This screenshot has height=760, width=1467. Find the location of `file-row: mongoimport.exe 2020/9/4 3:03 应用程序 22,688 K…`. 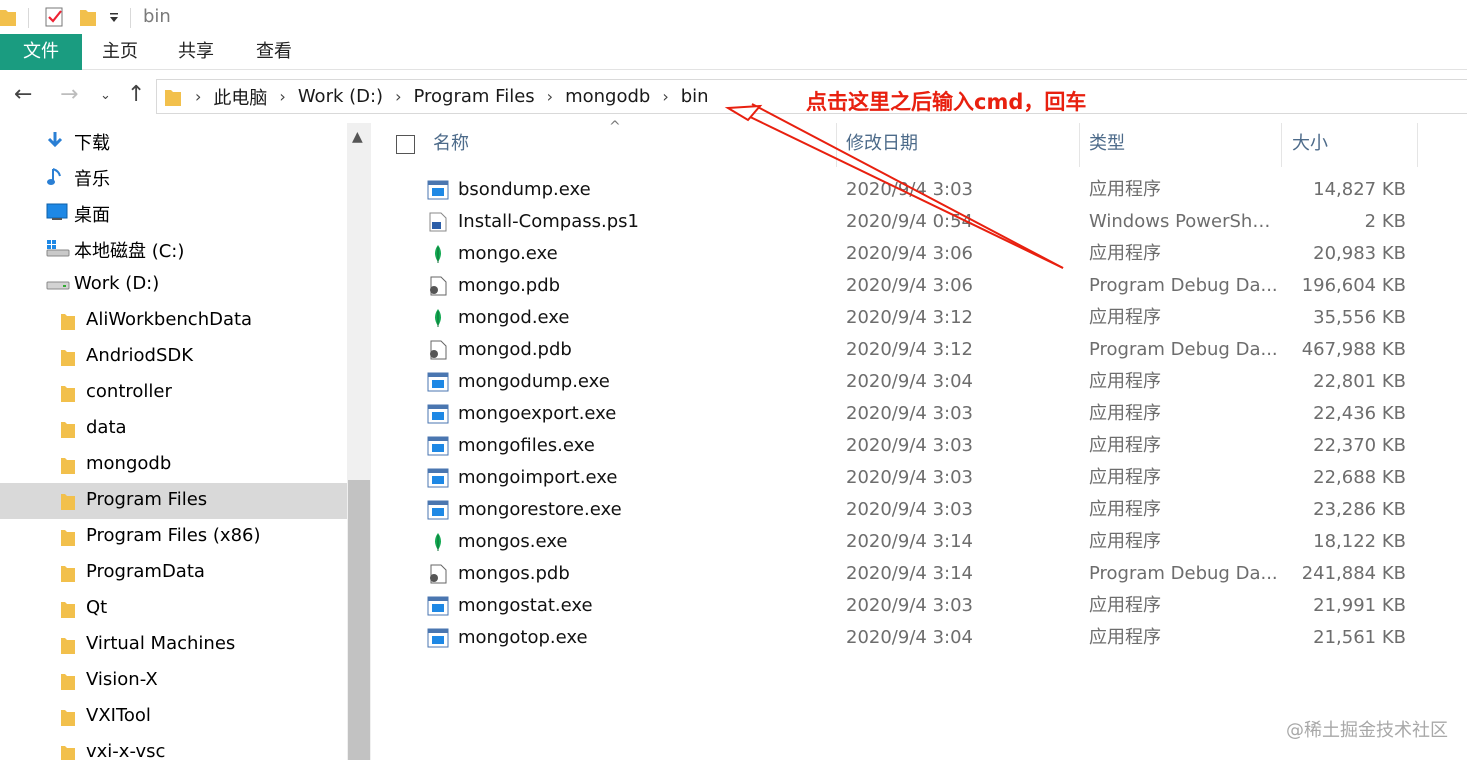

file-row: mongoimport.exe 2020/9/4 3:03 应用程序 22,688 K… is located at coordinates (919, 478).